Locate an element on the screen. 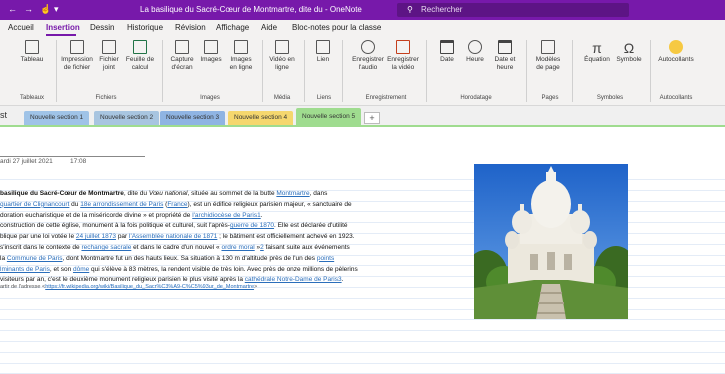  print-icon is located at coordinates (77, 47).